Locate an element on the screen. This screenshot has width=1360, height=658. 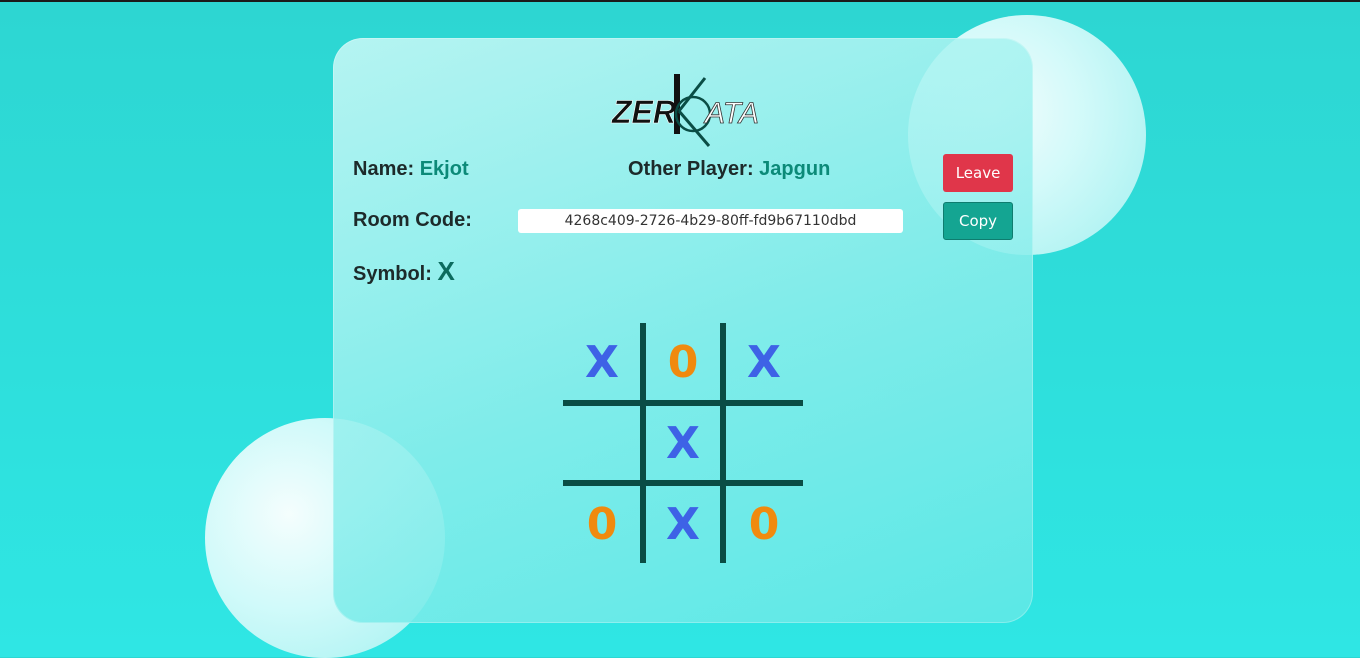
other-player-row: Other Player: Japgun is located at coordinates (729, 169).